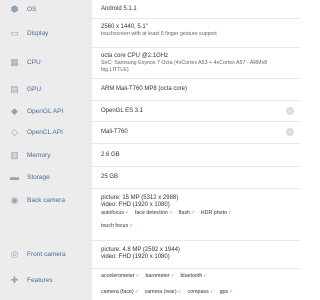 This screenshot has width=320, height=300. I want to click on spec-value: ARM Mali-T760 MP8 (octa core), so click(144, 89).